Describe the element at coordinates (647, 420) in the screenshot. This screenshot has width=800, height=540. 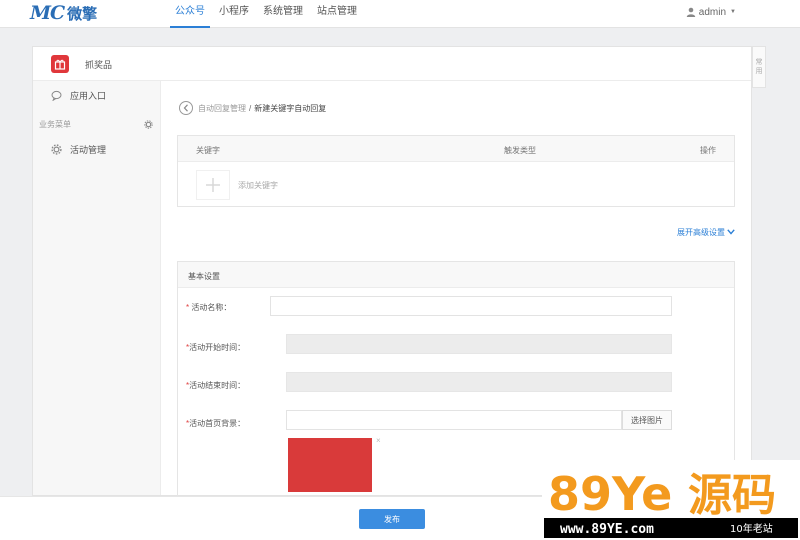
I see `select-image-button: 选择图片` at that location.